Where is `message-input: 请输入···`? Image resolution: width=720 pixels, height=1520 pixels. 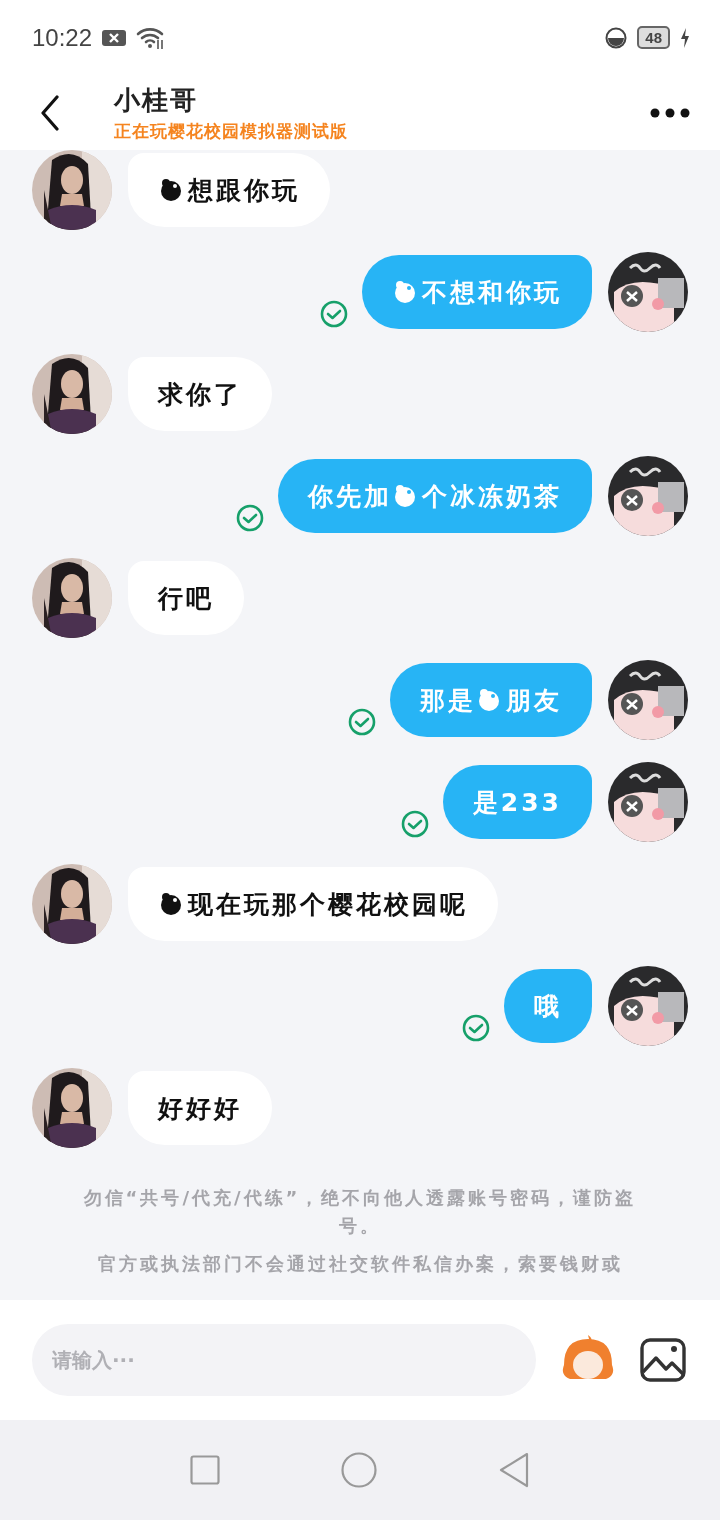
message-input: 请输入··· is located at coordinates (284, 1360).